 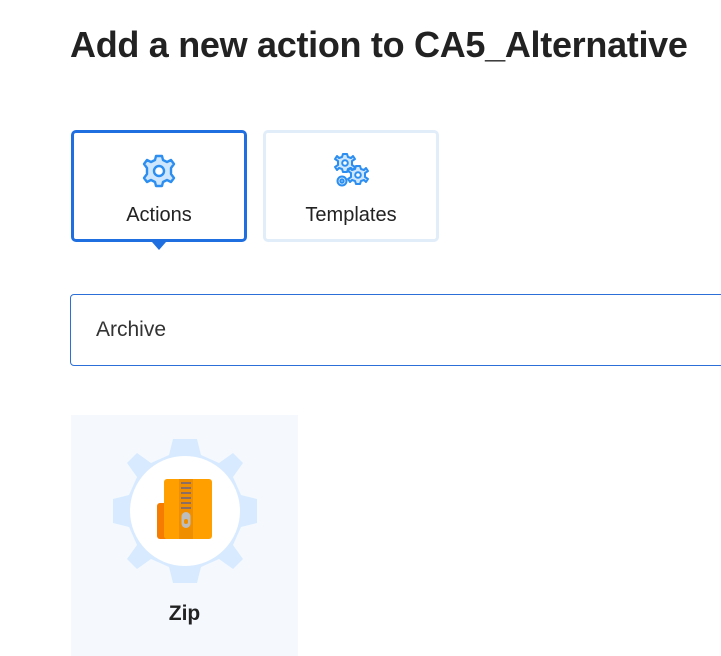 What do you see at coordinates (379, 44) in the screenshot?
I see `page-title: Add a new action to CA5_Alternative` at bounding box center [379, 44].